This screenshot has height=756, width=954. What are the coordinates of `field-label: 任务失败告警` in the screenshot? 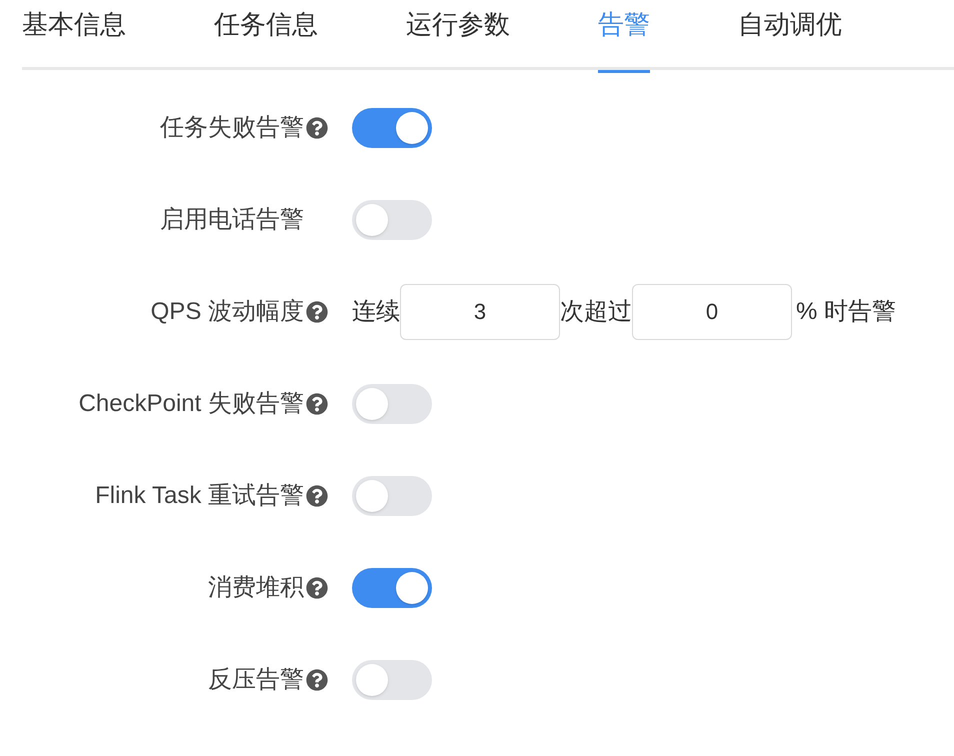 It's located at (232, 128).